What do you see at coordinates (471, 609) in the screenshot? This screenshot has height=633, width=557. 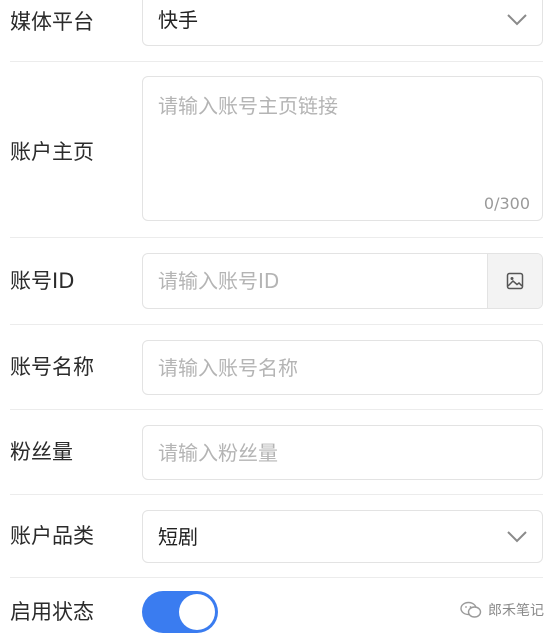 I see `wechat-icon` at bounding box center [471, 609].